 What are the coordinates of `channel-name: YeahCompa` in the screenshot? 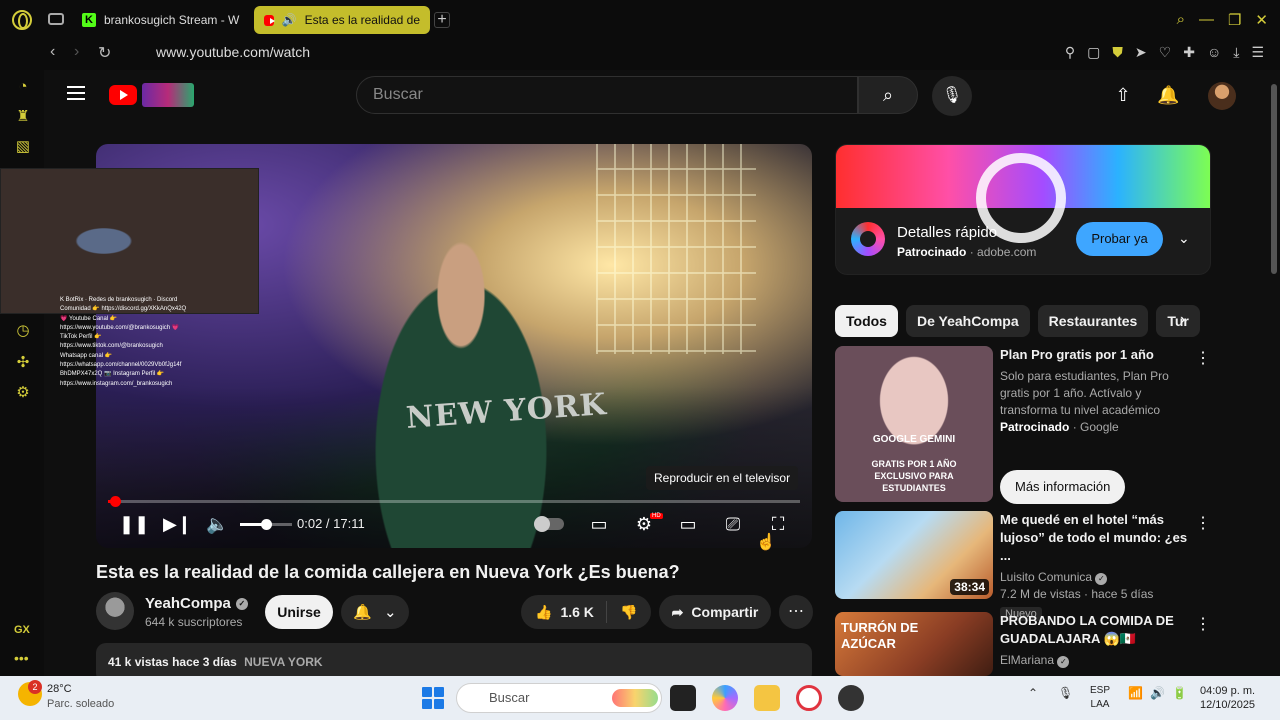 It's located at (188, 603).